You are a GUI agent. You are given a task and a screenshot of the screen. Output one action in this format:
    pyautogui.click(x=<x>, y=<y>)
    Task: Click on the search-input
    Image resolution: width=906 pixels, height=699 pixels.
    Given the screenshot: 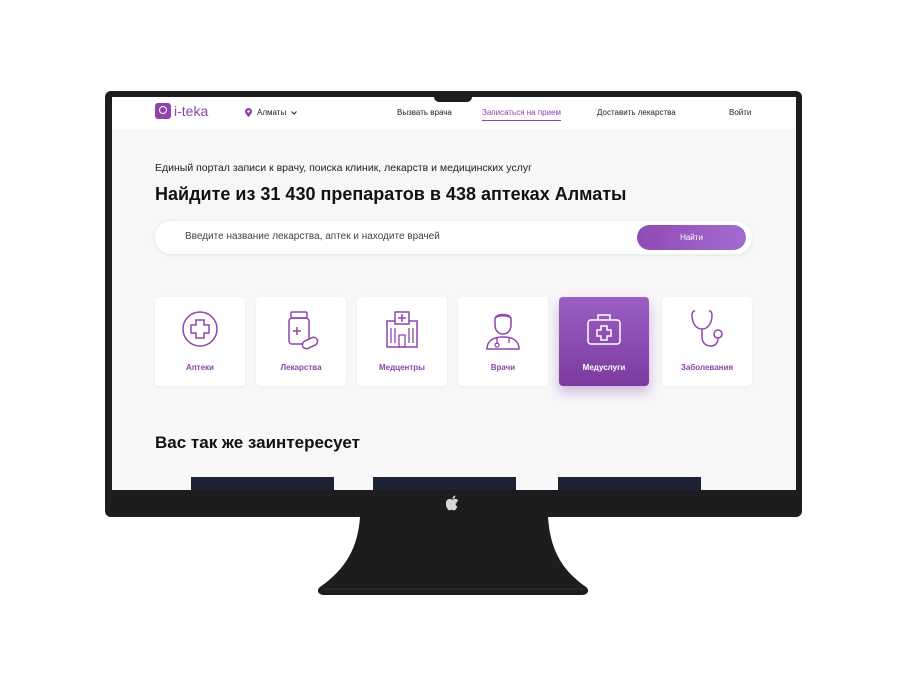 What is the action you would take?
    pyautogui.click(x=395, y=236)
    